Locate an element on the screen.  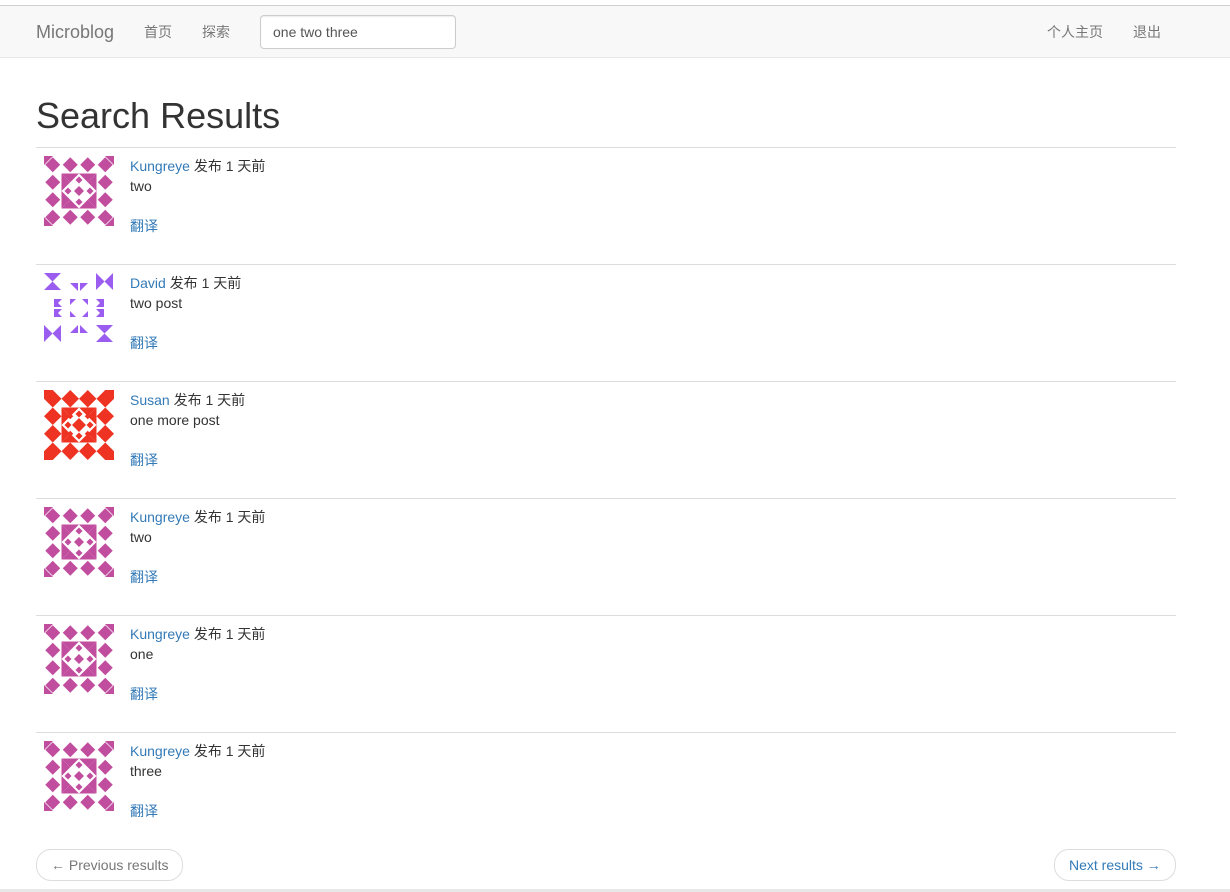
post-item: Kungreye 发布 1 天前 one 翻译 is located at coordinates (606, 673).